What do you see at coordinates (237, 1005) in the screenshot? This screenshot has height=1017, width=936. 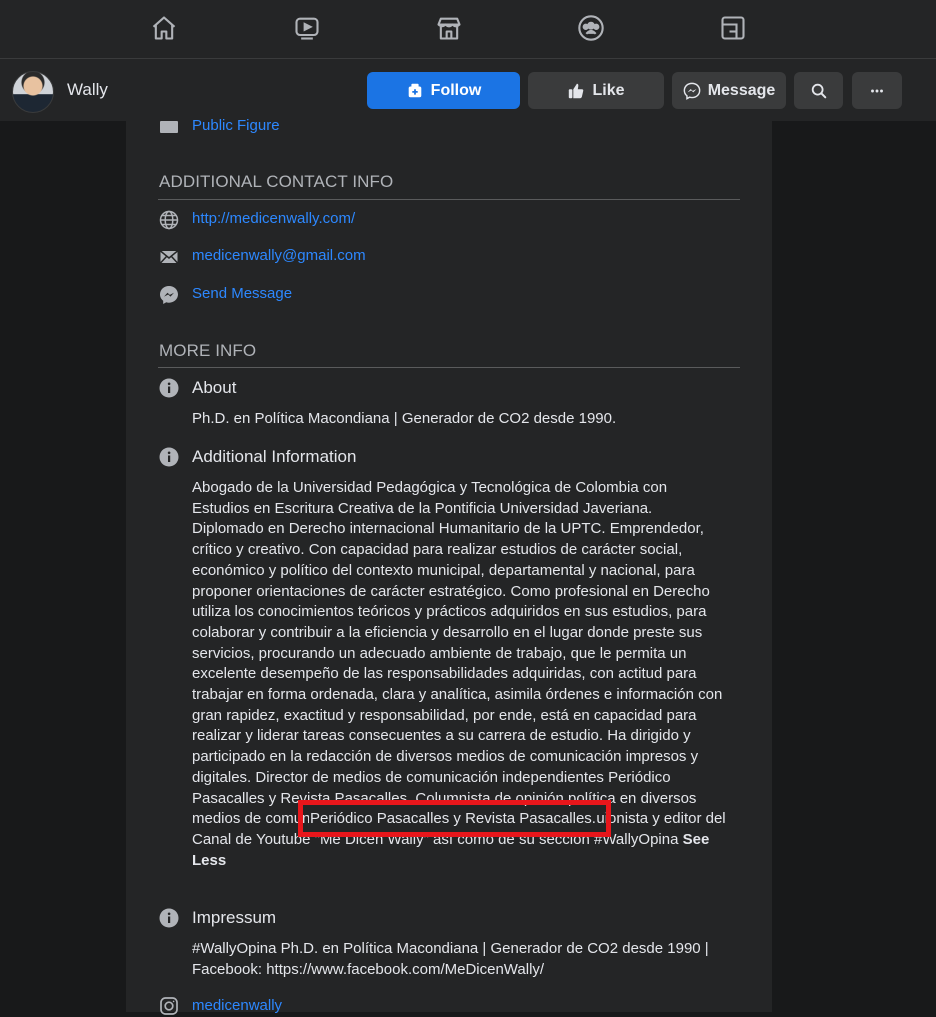 I see `instagram-link: medicenwally` at bounding box center [237, 1005].